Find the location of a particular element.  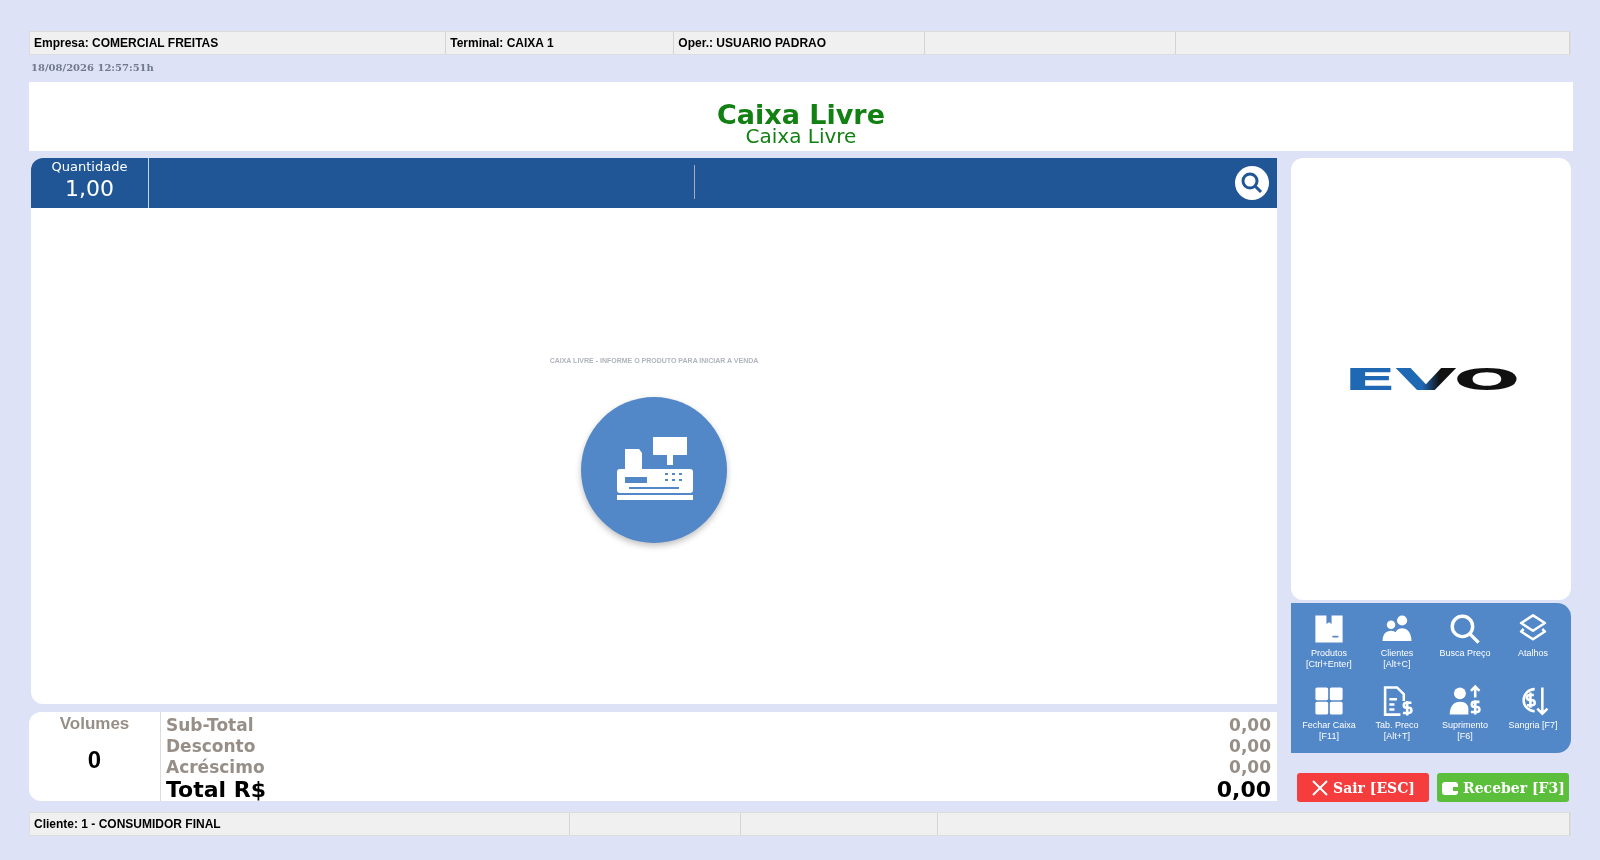

shortcut-button: Busca Preço is located at coordinates (1465, 645).